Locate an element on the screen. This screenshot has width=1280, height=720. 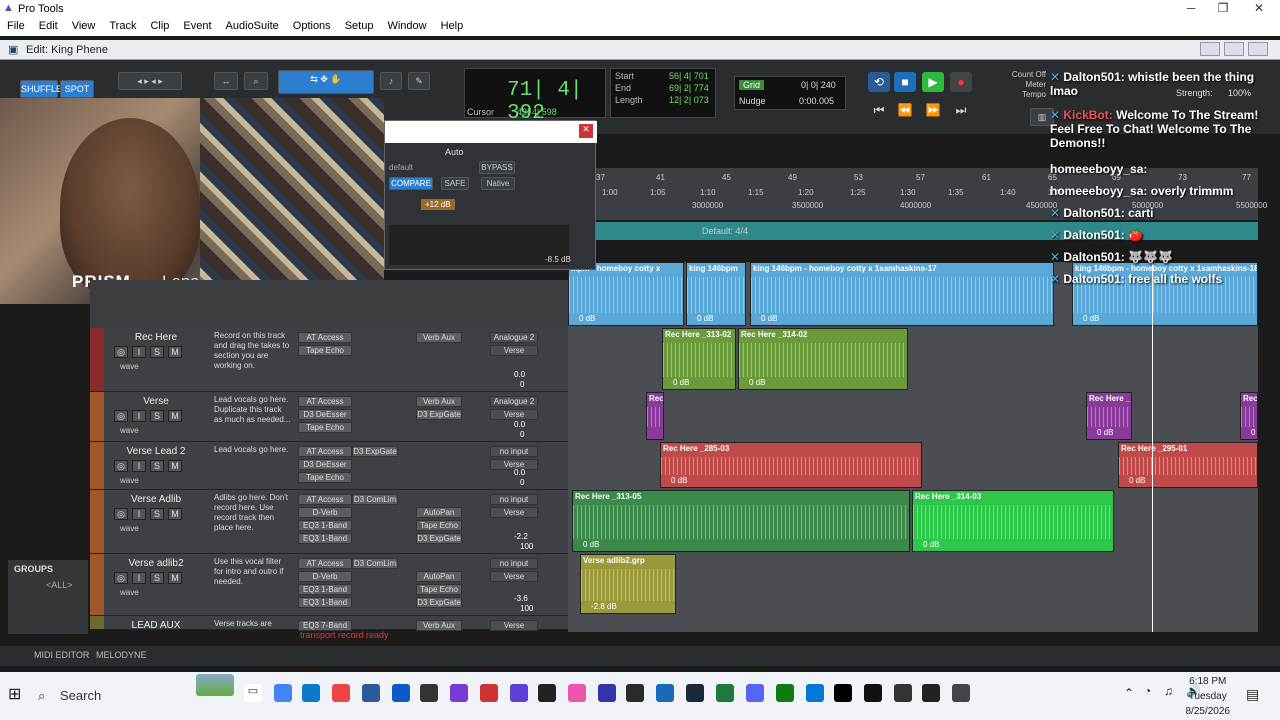
spot-button: SPOT is located at coordinates (77, 89).